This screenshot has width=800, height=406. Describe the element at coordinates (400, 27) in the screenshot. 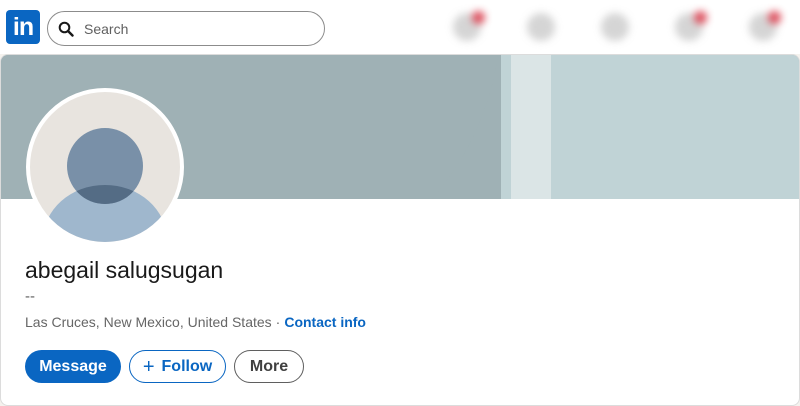

I see `top-nav-bar: in` at that location.